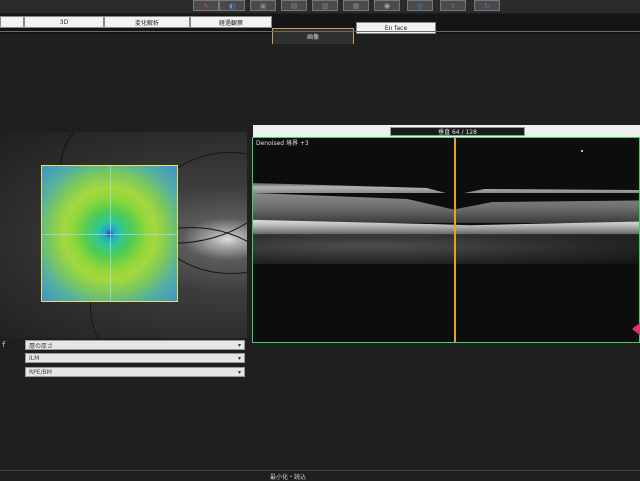  Describe the element at coordinates (387, 5) in the screenshot. I see `camera-icon: ◉` at that location.